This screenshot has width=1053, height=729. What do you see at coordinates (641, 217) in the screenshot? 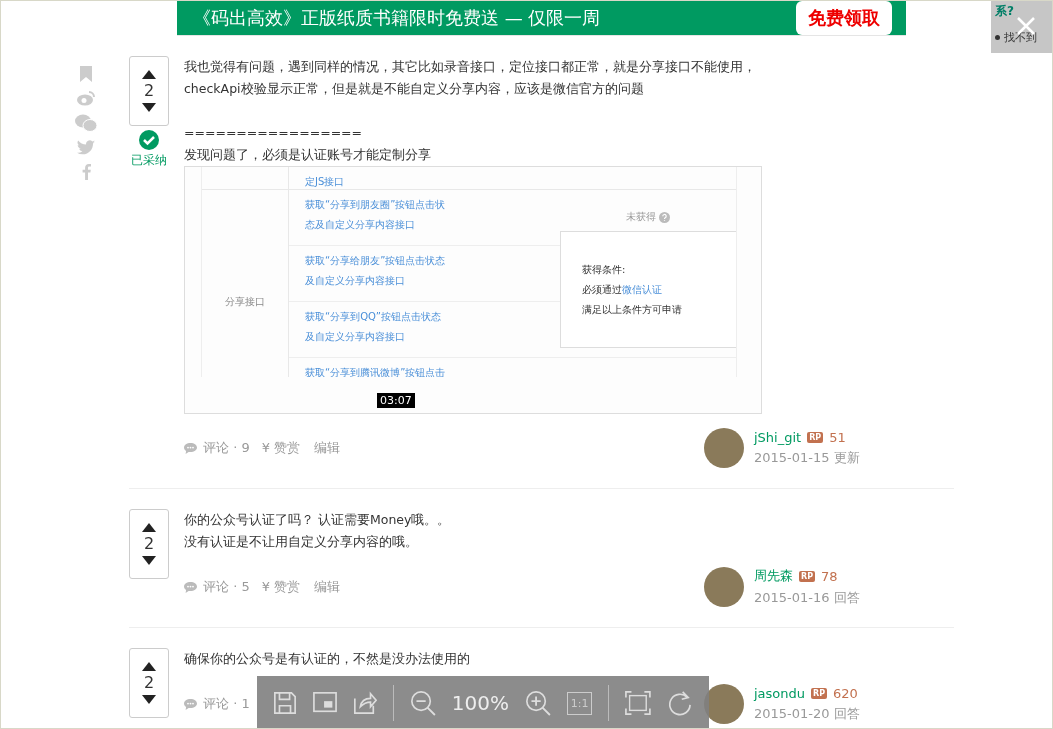
I see `status-text: 未获得` at bounding box center [641, 217].